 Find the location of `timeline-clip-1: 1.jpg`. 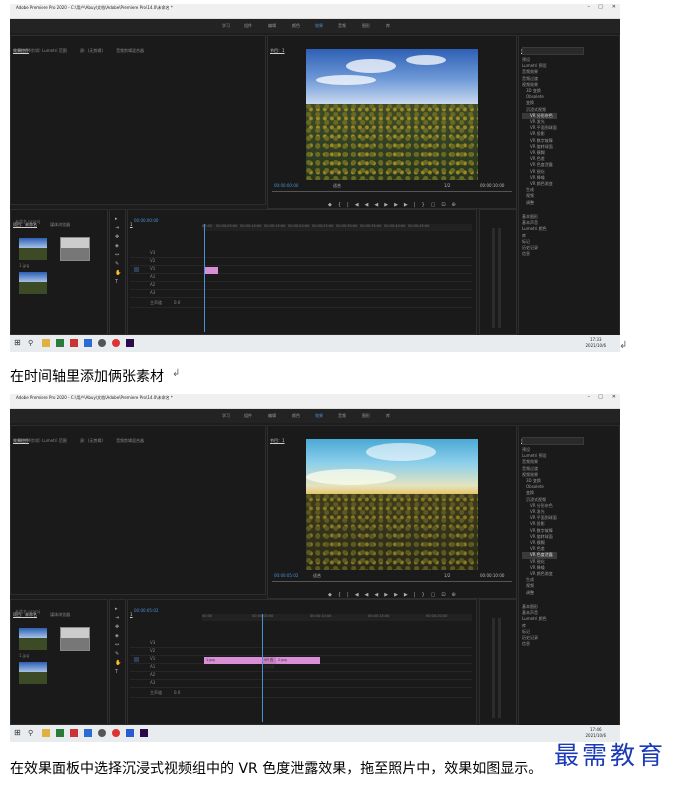

timeline-clip-1: 1.jpg is located at coordinates (233, 660).